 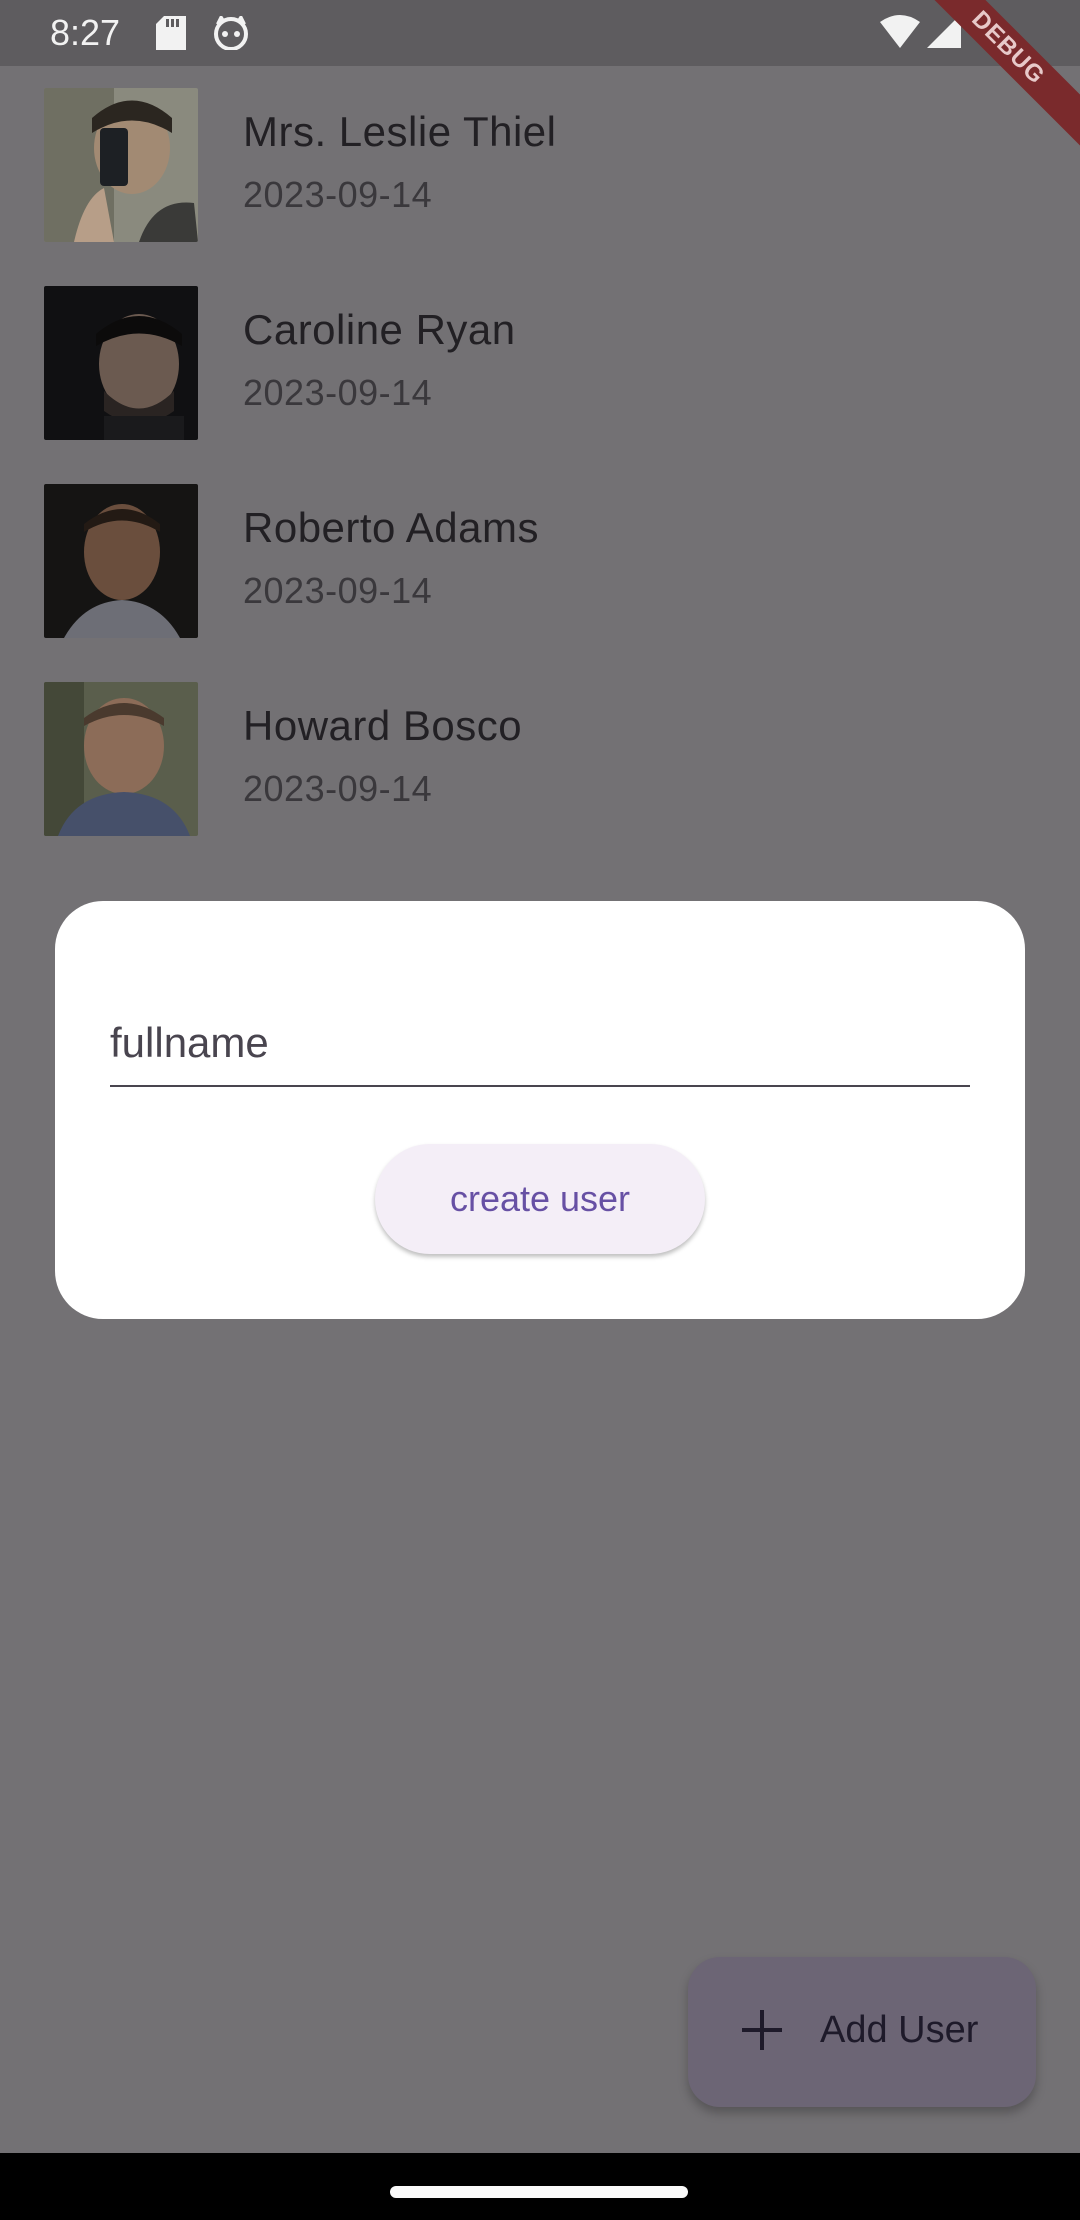 What do you see at coordinates (540, 363) in the screenshot?
I see `list-item: Caroline Ryan 2023-09-14` at bounding box center [540, 363].